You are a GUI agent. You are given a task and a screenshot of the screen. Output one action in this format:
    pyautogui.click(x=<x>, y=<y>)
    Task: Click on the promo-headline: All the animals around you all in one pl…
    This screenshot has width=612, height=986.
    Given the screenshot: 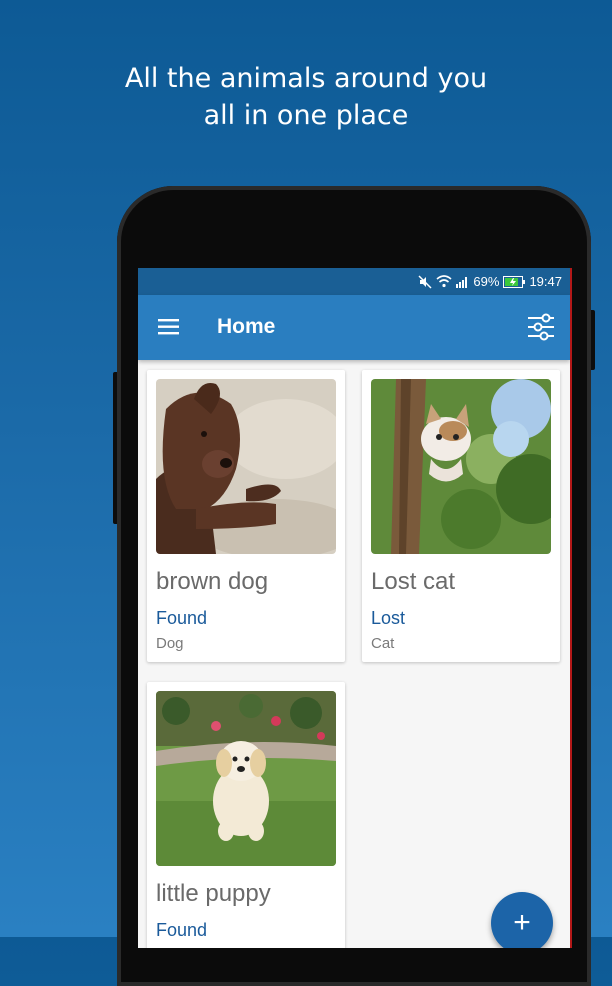 What is the action you would take?
    pyautogui.click(x=306, y=97)
    